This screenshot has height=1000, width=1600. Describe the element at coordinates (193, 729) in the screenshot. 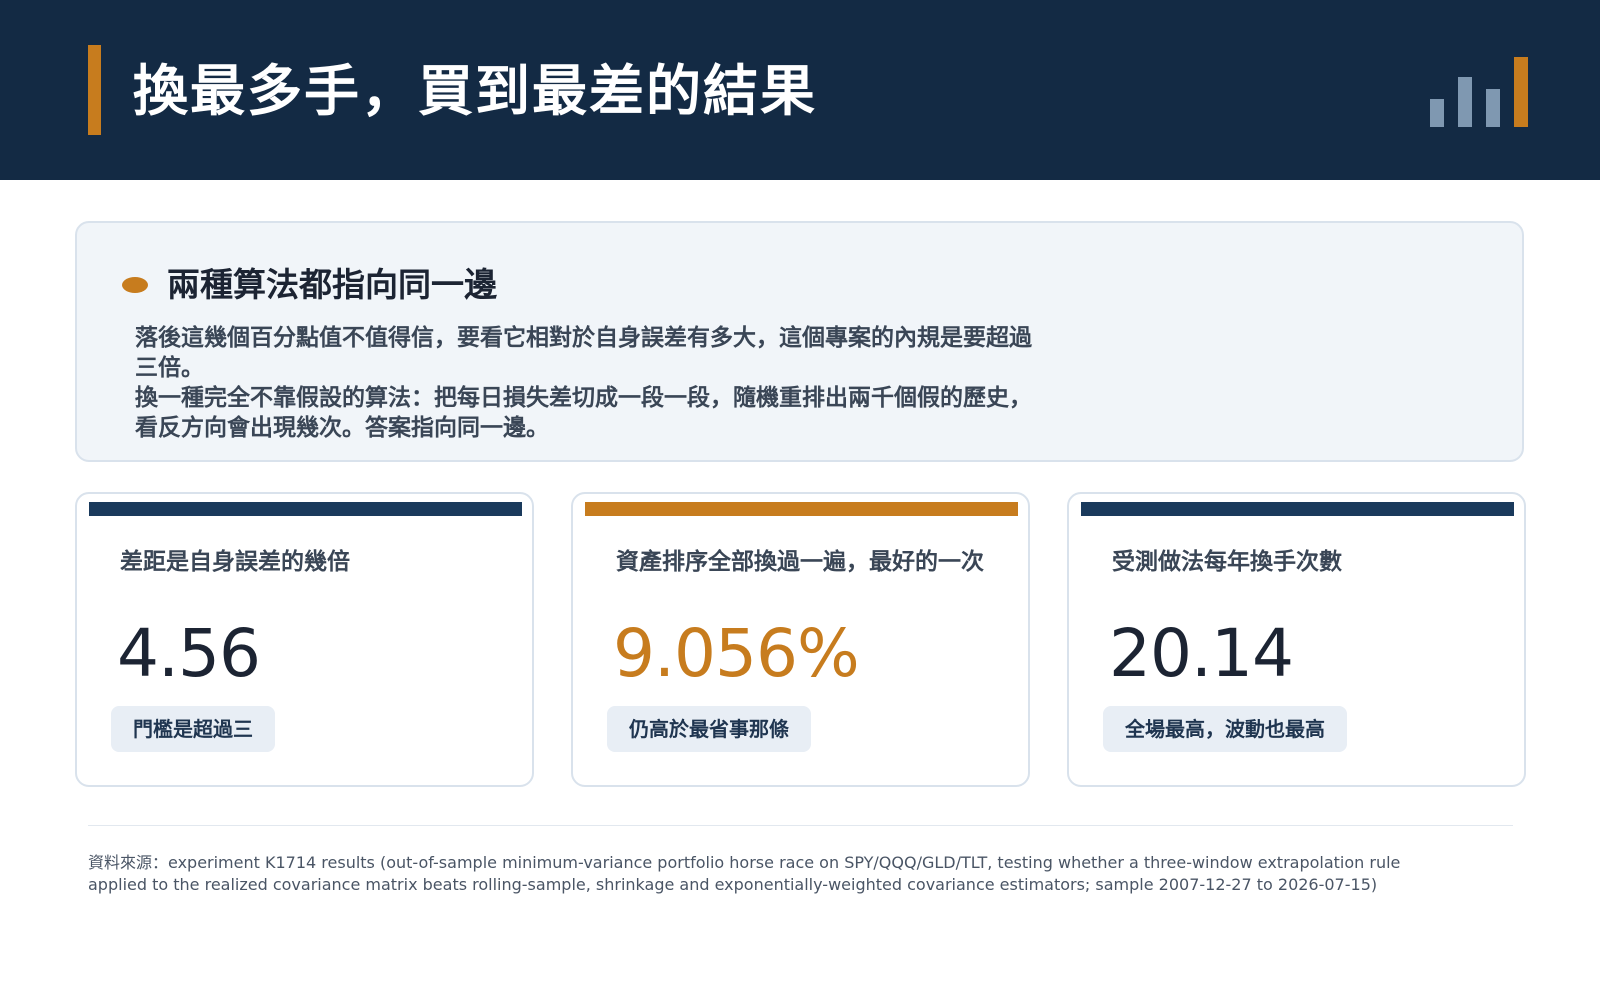

I see `card-badge: 門檻是超過三` at that location.